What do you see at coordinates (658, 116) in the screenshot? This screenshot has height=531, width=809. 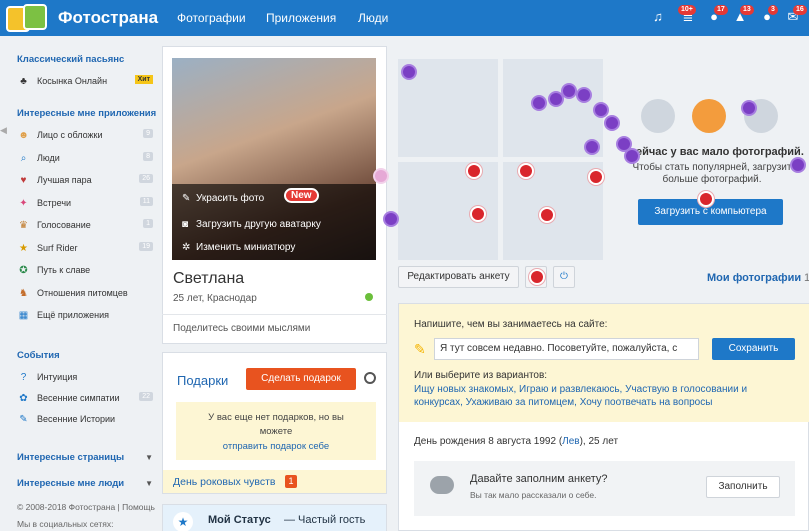 I see `sad-face-icon` at bounding box center [658, 116].